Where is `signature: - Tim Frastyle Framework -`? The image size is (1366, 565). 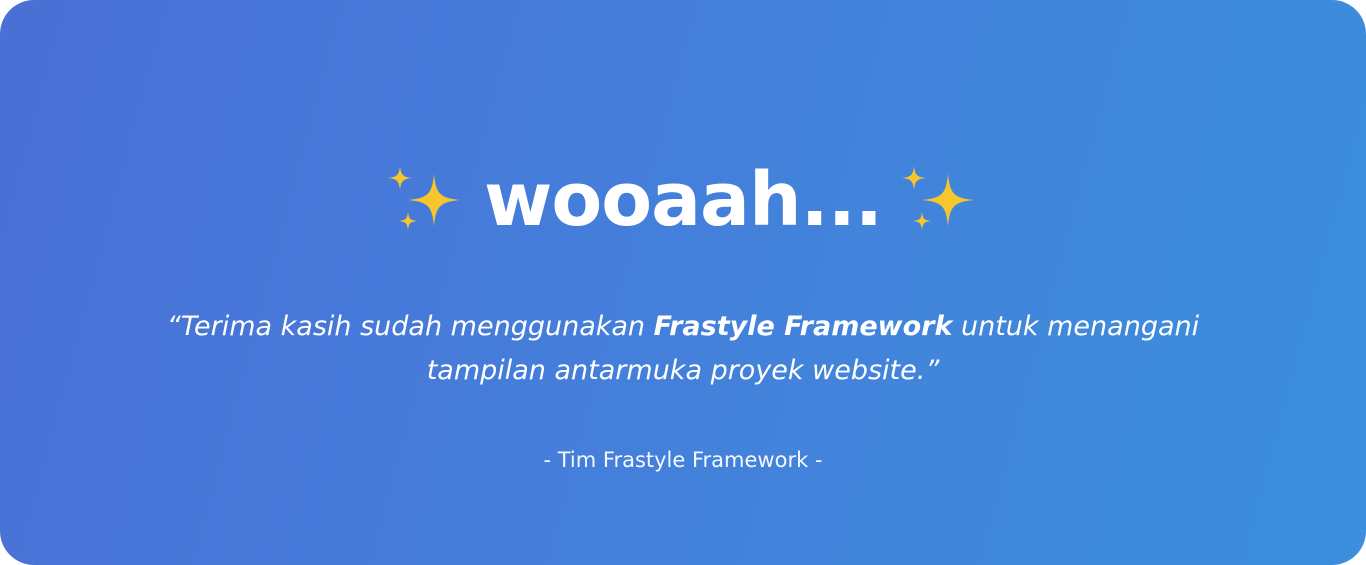
signature: - Tim Frastyle Framework - is located at coordinates (683, 460).